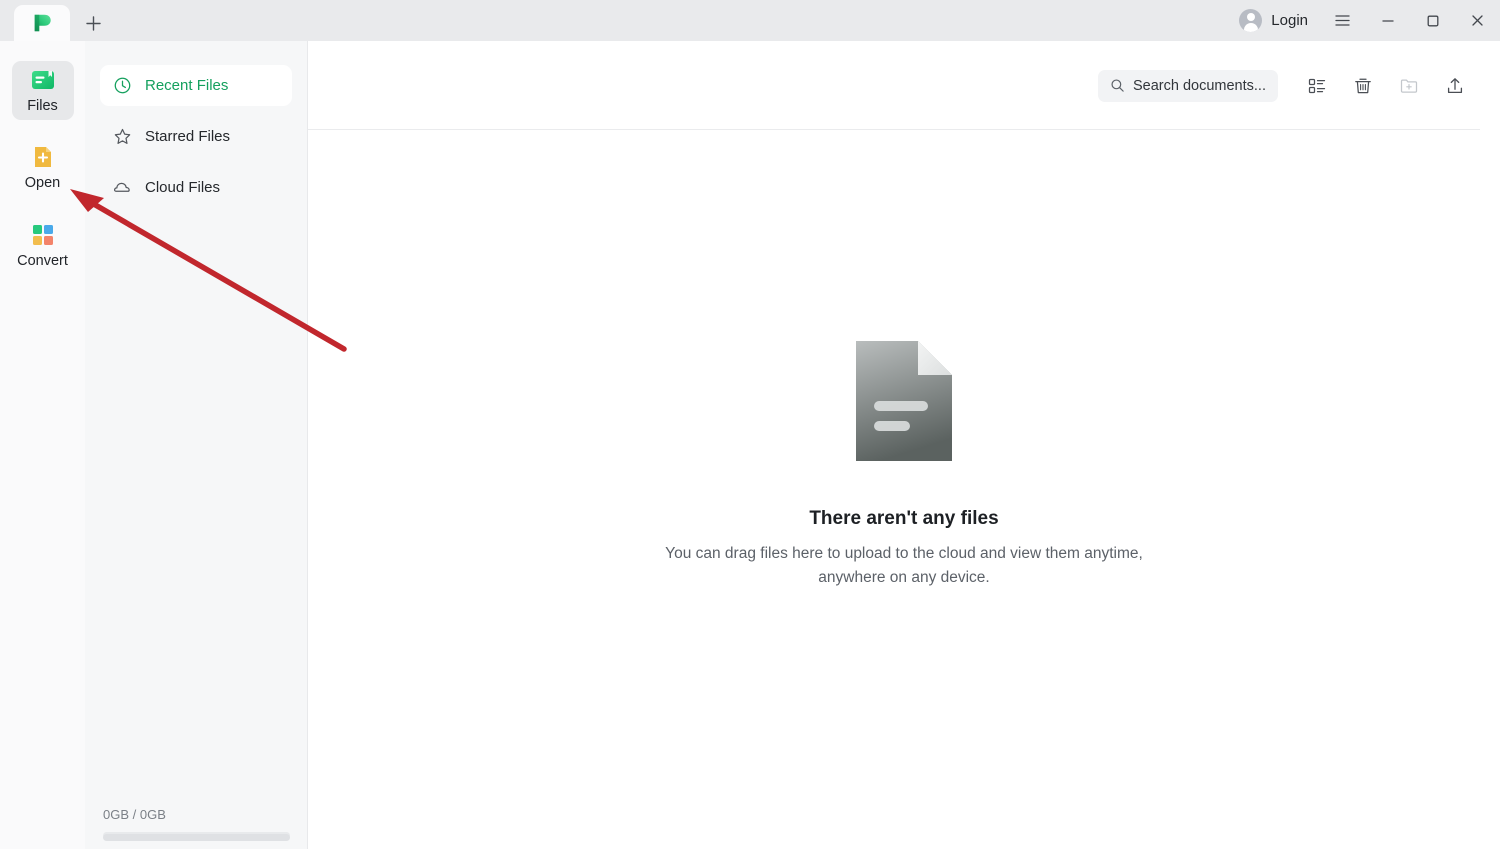 The height and width of the screenshot is (849, 1500). I want to click on new-folder-icon, so click(1409, 85).